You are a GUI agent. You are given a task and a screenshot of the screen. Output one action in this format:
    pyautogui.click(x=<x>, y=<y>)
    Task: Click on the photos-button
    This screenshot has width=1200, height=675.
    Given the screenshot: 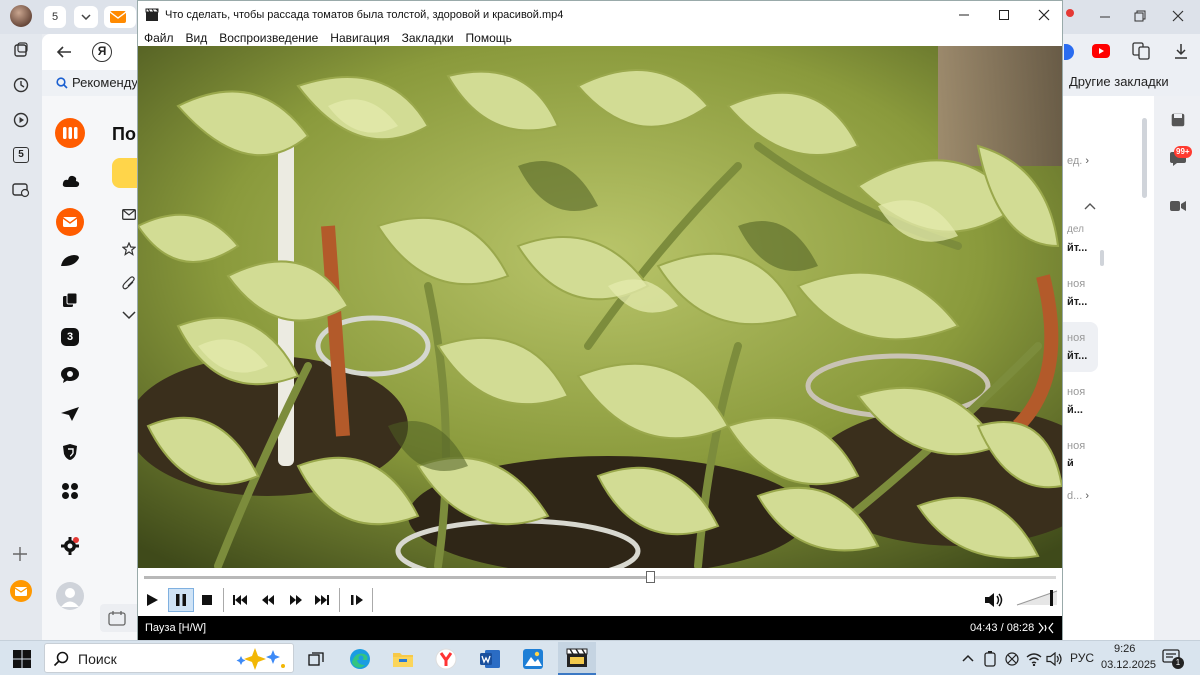 What is the action you would take?
    pyautogui.click(x=533, y=659)
    